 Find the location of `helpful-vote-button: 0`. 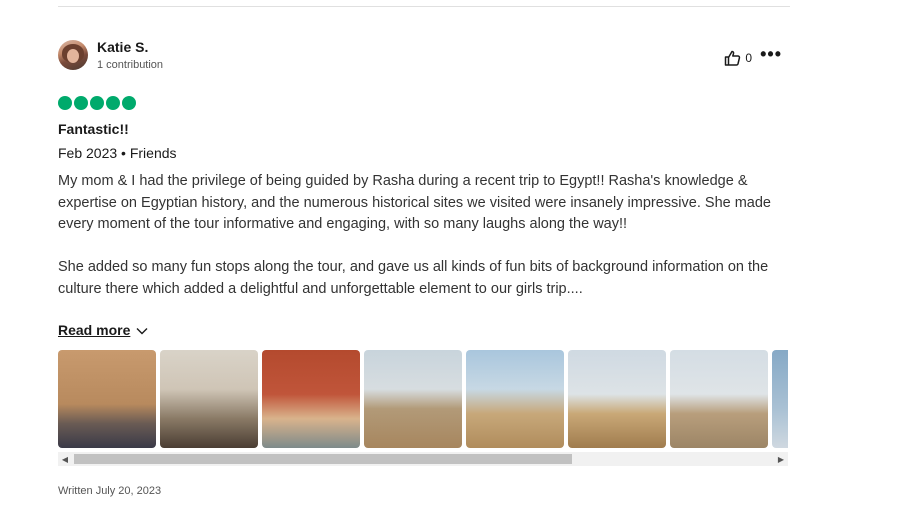

helpful-vote-button: 0 is located at coordinates (738, 58).